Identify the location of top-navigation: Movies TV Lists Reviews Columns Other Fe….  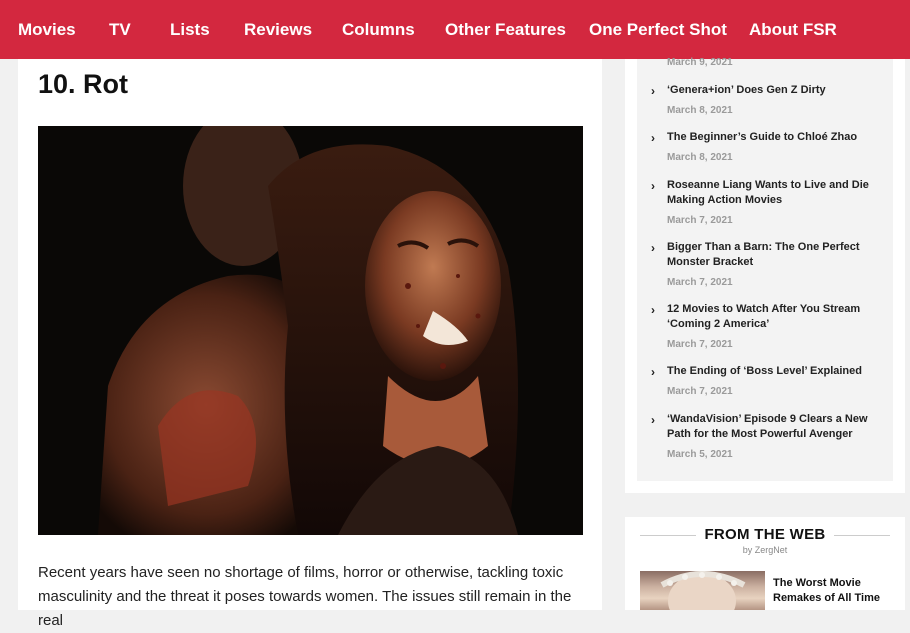
(455, 29).